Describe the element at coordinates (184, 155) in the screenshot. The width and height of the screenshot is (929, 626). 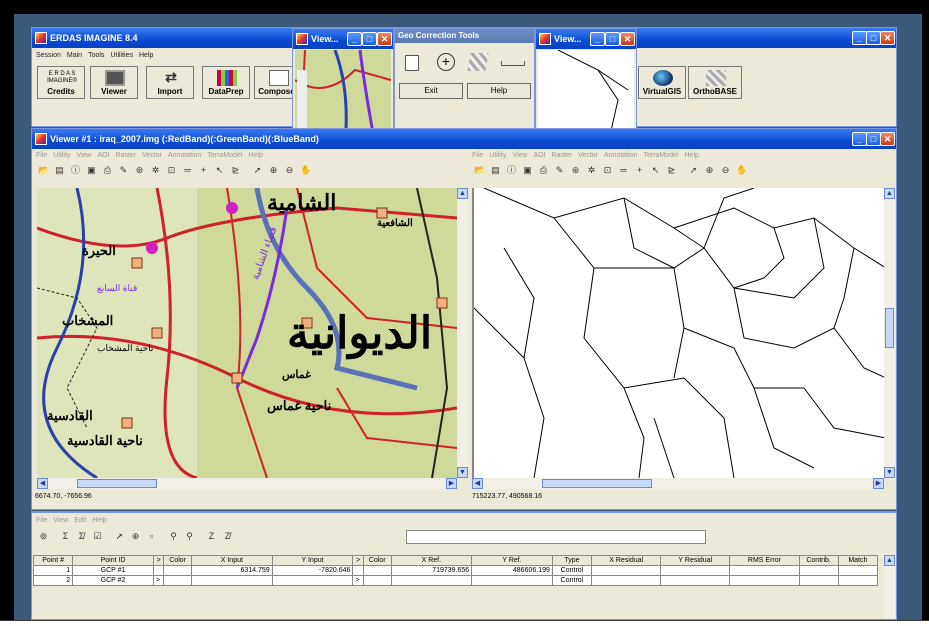
I see `menu-annotation: Annotation` at that location.